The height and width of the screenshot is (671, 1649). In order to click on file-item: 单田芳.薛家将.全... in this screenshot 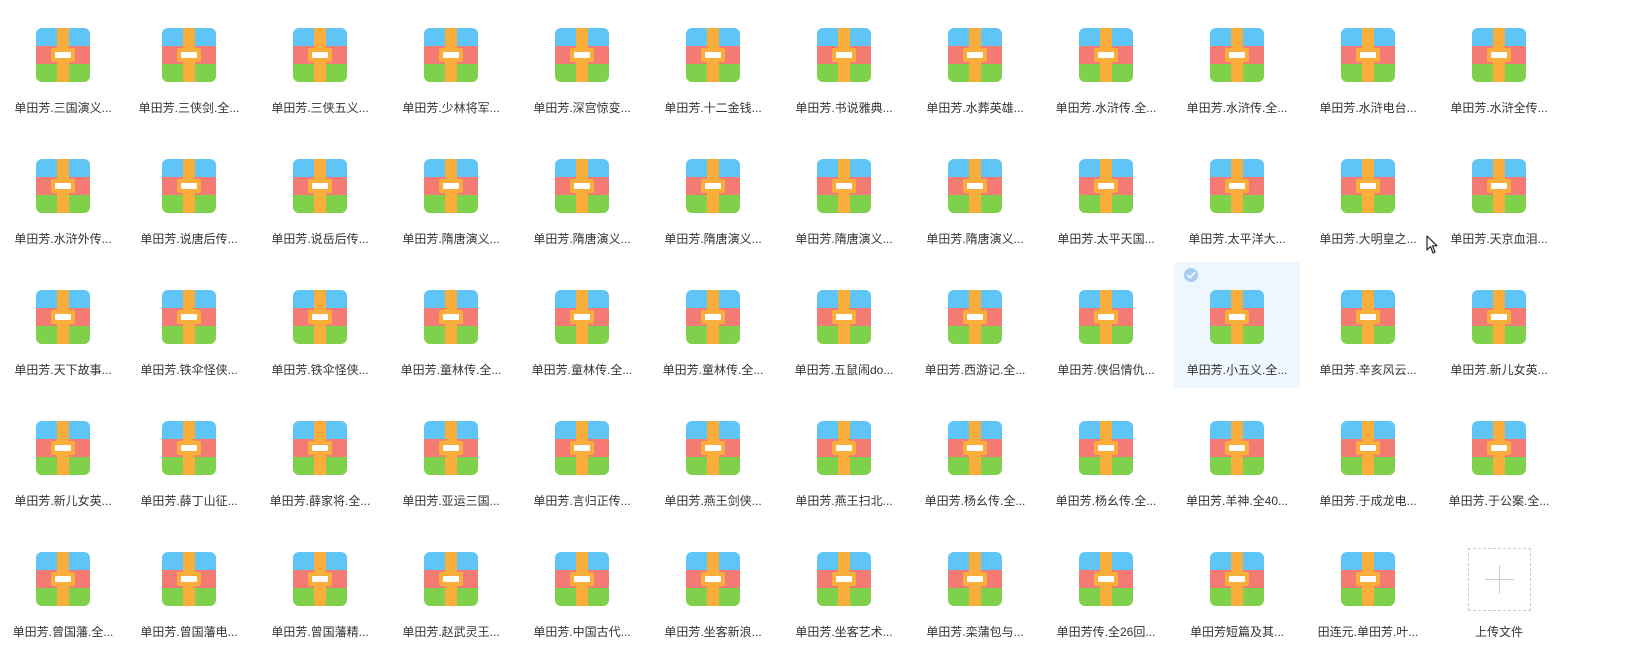, I will do `click(320, 456)`.